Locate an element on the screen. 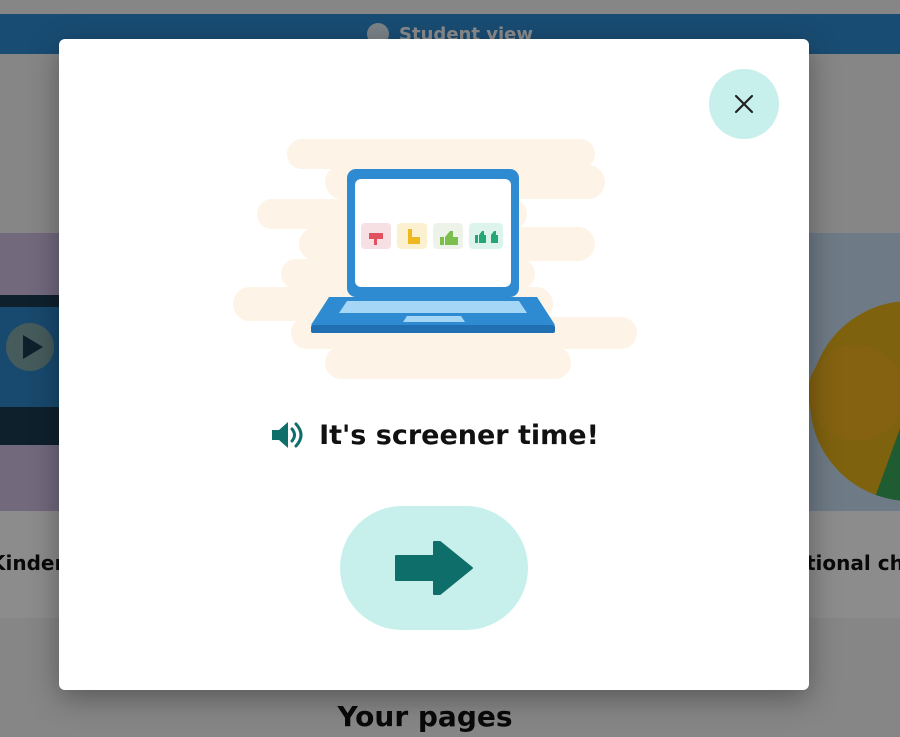  next-button is located at coordinates (434, 568).